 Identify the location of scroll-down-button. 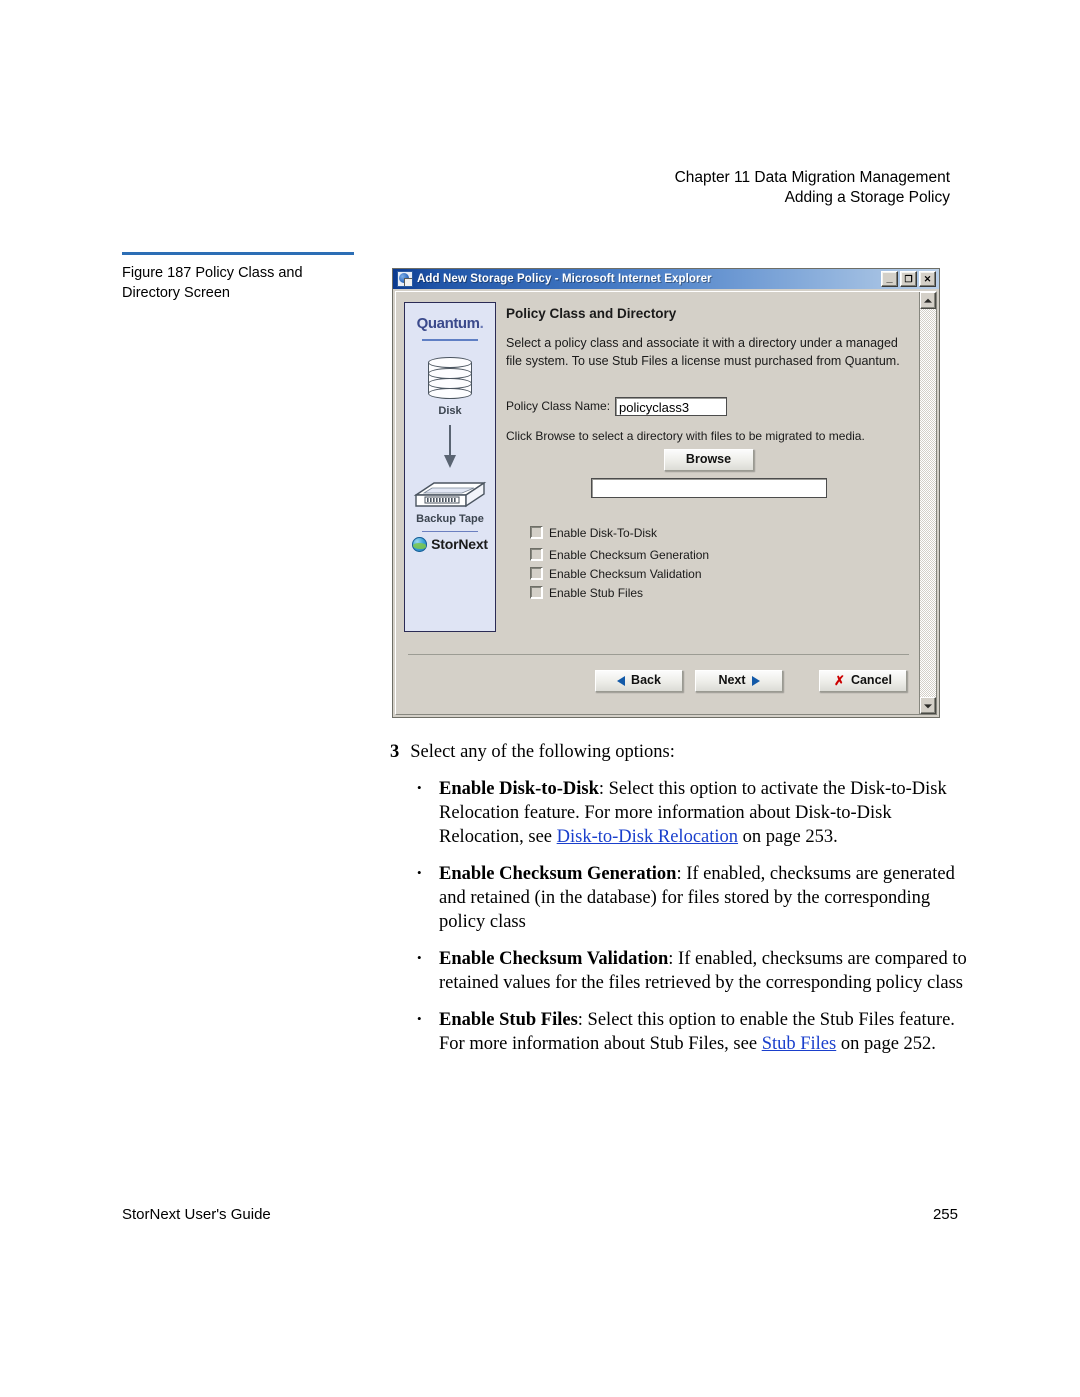
(928, 705).